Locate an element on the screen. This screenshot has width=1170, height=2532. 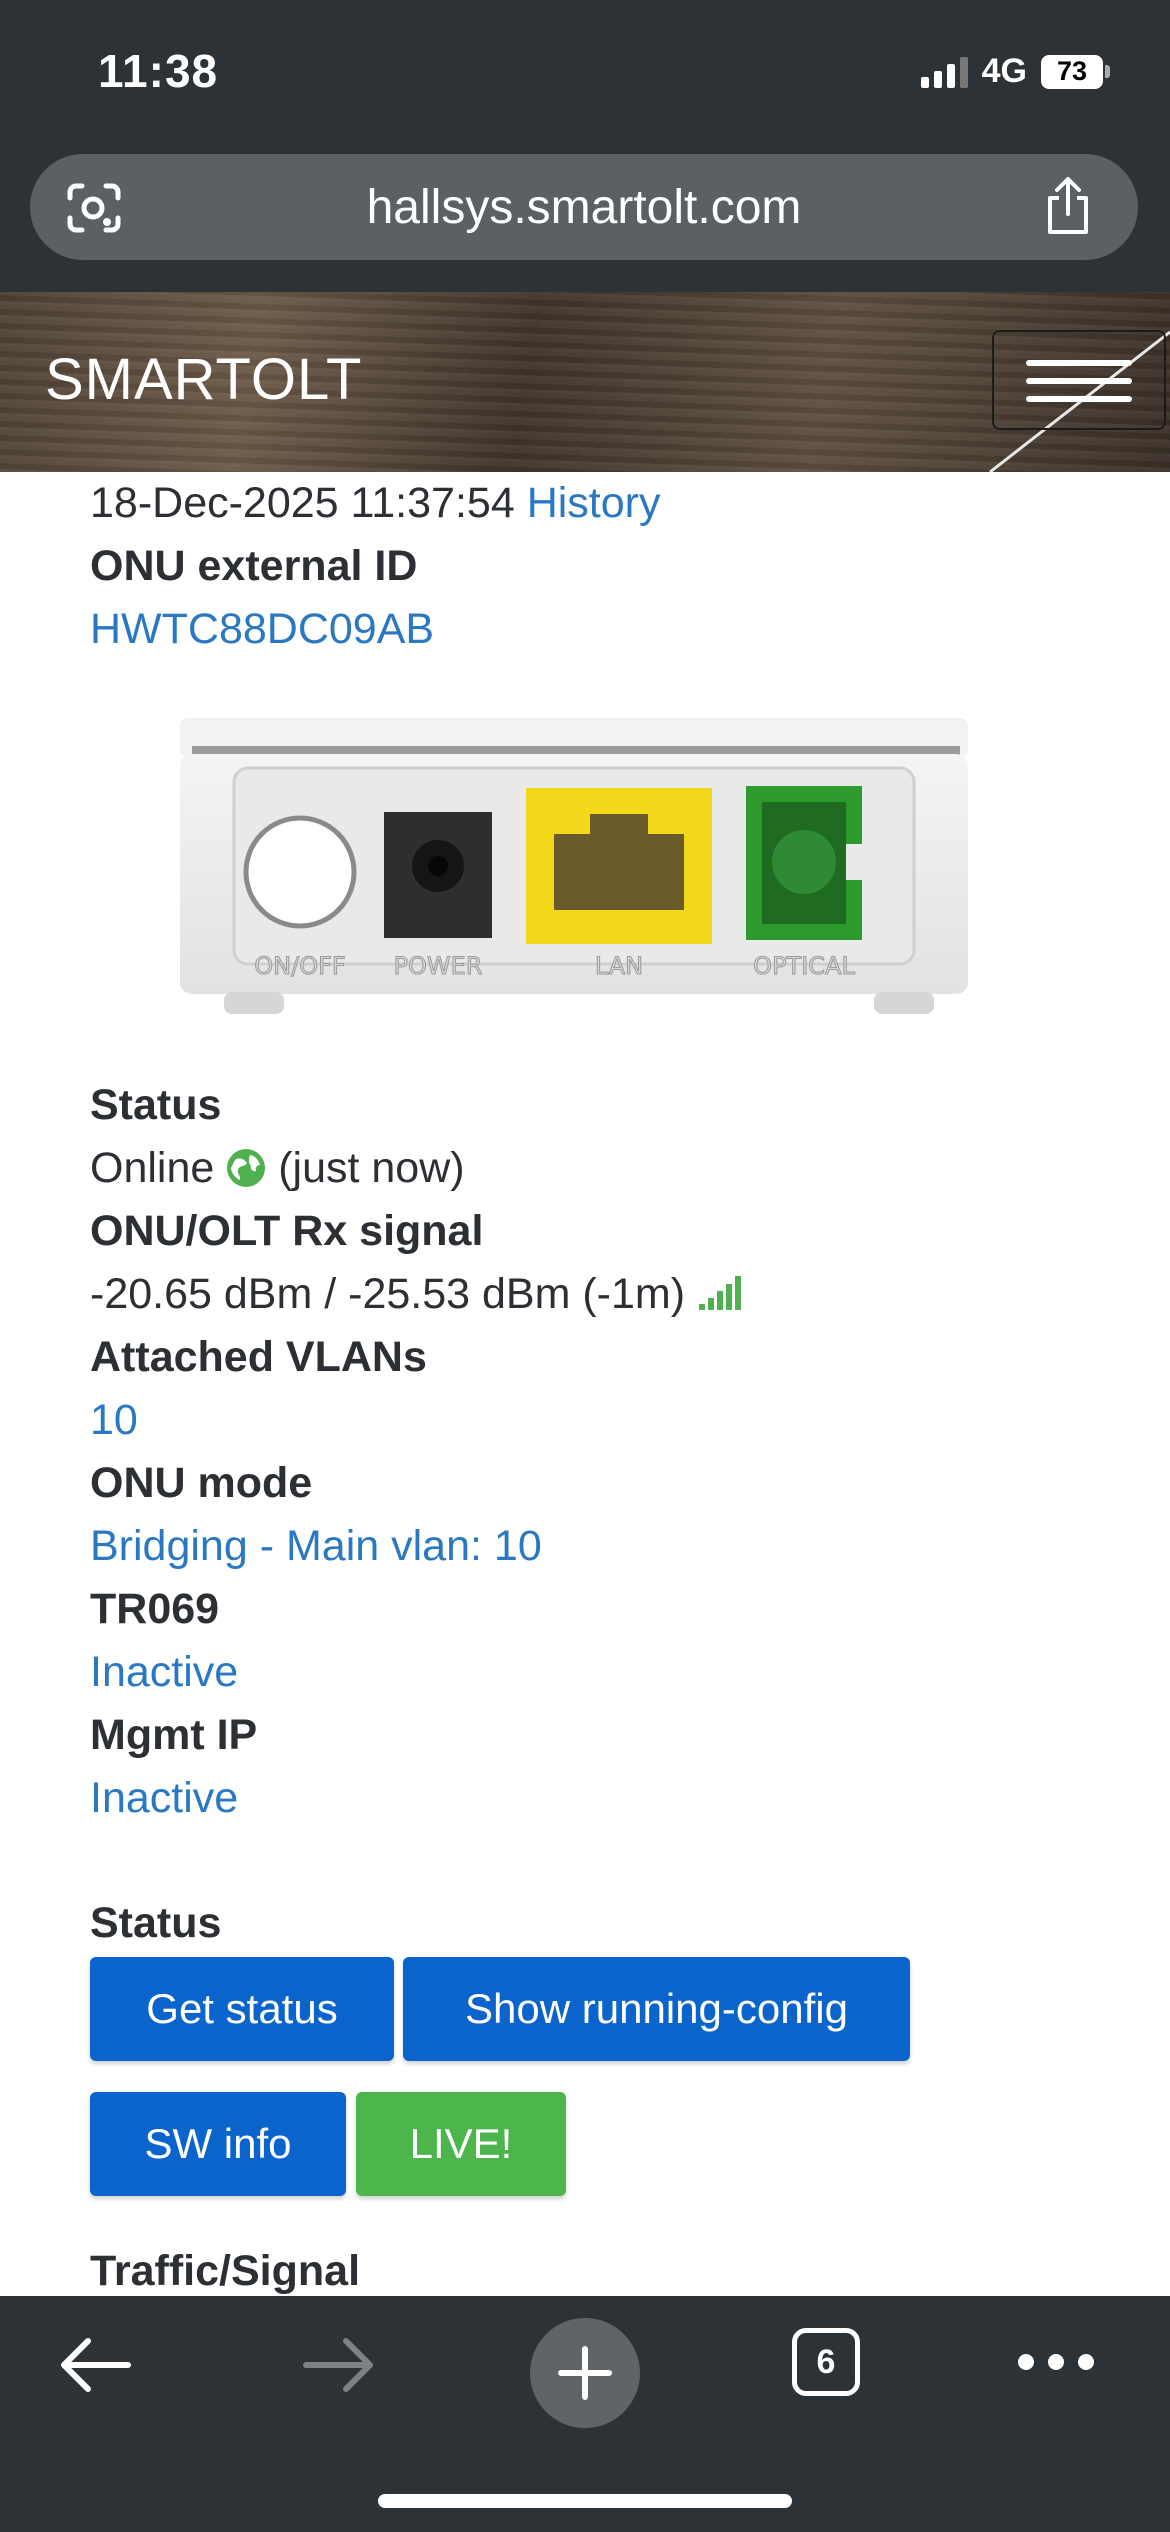
onu-device-image: ON/OFF POWER LAN OPTICAL is located at coordinates (574, 866).